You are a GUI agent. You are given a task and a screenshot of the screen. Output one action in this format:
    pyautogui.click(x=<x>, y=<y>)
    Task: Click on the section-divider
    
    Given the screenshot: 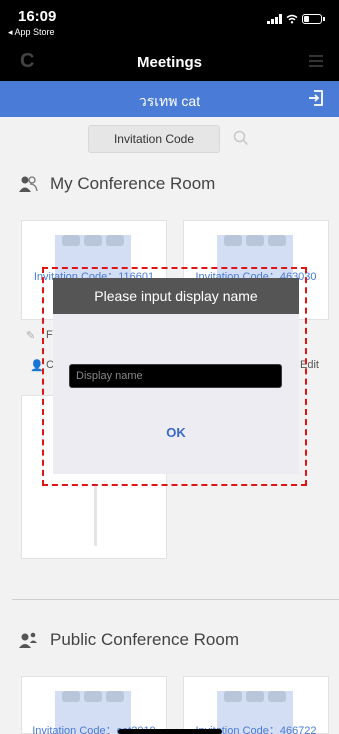 What is the action you would take?
    pyautogui.click(x=175, y=599)
    